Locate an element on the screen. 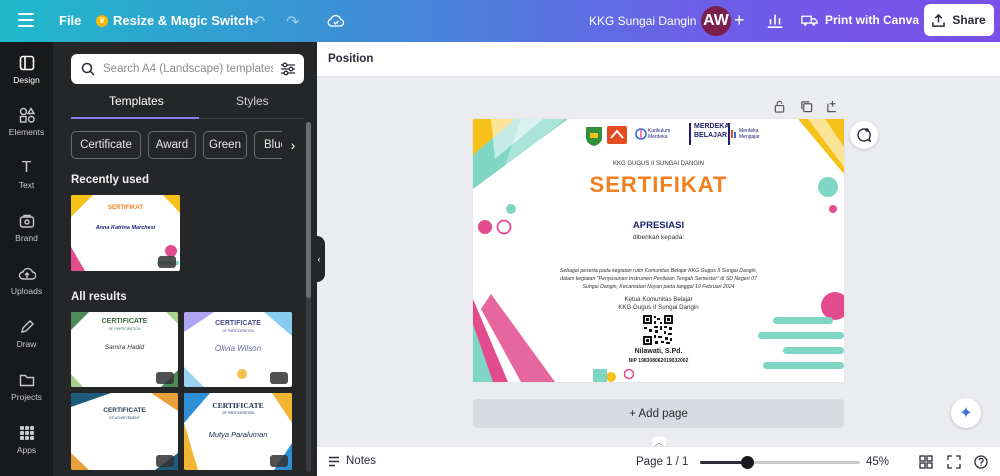 The height and width of the screenshot is (476, 1000). zoom-level: 45% is located at coordinates (877, 462).